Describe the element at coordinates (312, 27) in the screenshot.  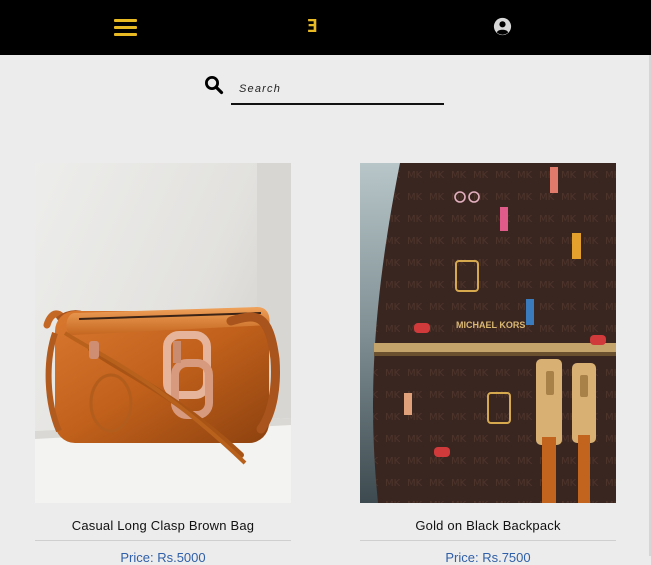
I see `brand-logo: Ǝ` at that location.